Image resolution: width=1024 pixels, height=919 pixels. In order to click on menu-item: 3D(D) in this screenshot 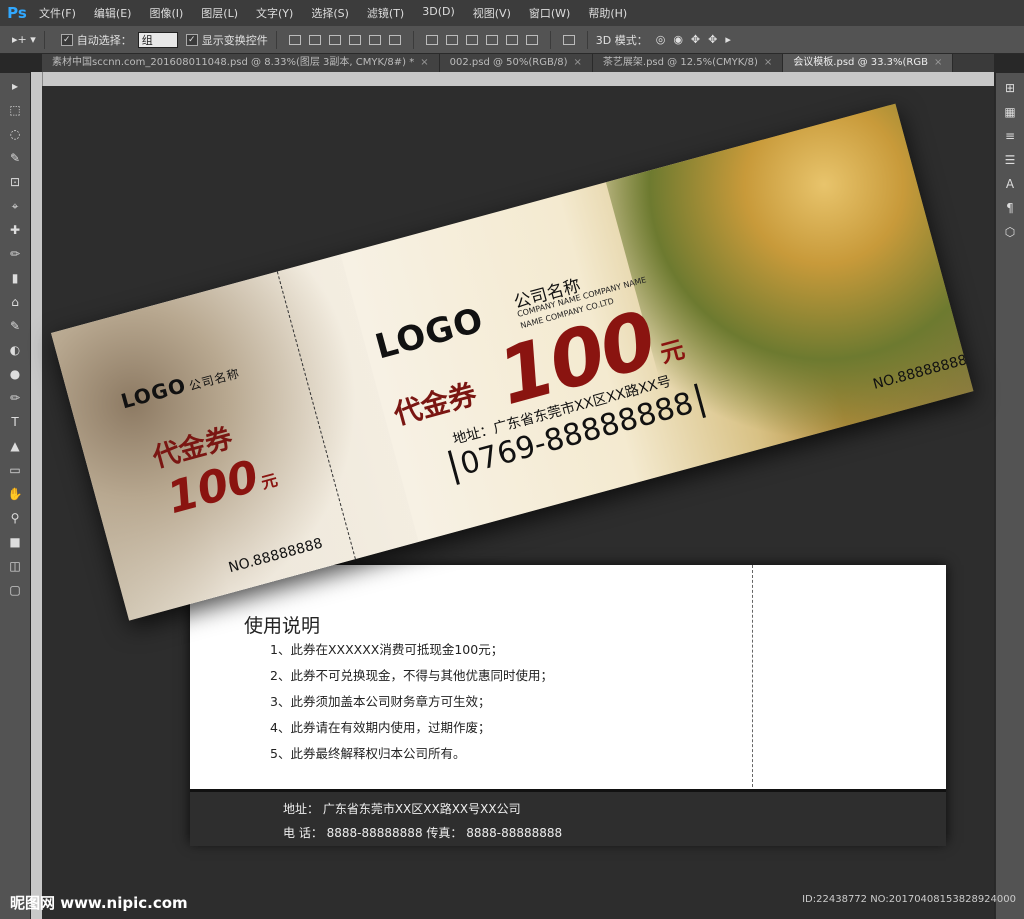, I will do `click(438, 13)`.